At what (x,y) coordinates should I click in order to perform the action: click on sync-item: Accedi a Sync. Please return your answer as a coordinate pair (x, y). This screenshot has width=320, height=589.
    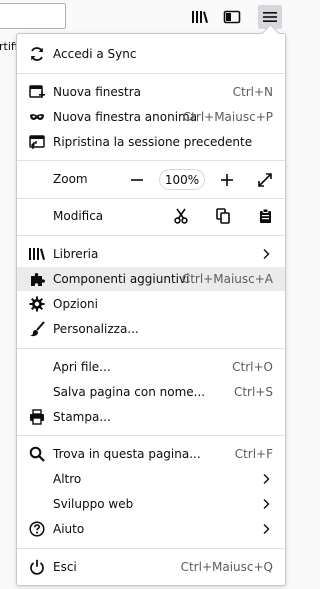
    Looking at the image, I should click on (151, 54).